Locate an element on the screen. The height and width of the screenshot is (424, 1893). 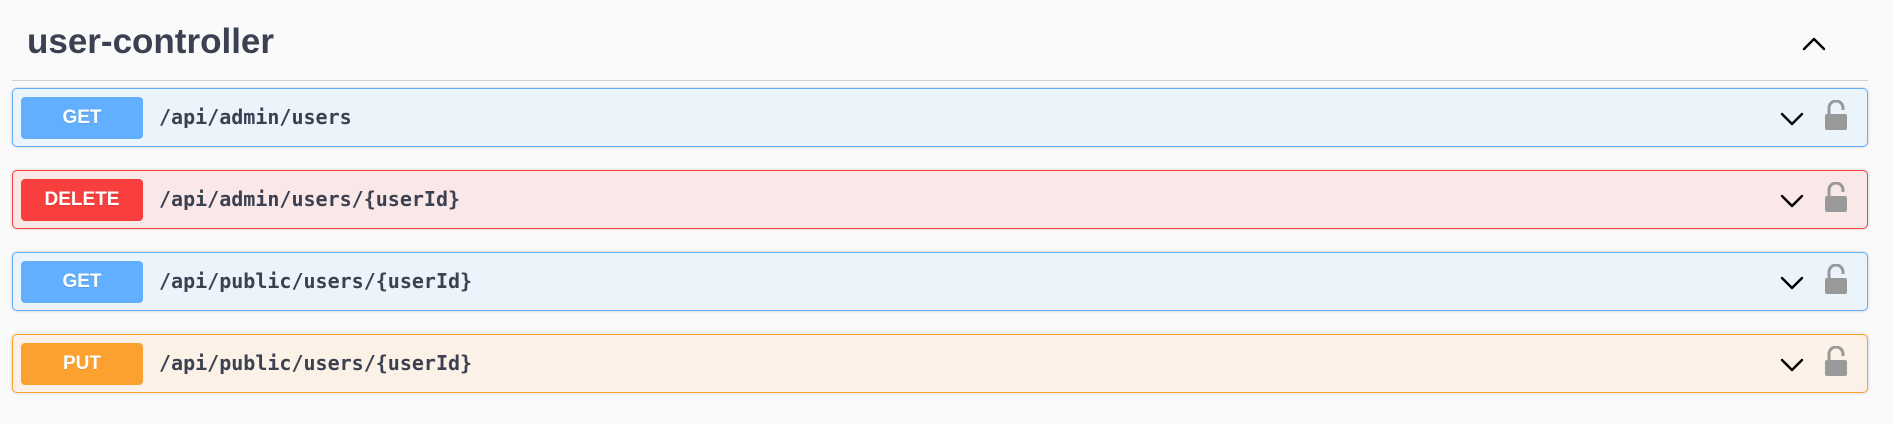
tag-title: user-controller is located at coordinates (150, 42).